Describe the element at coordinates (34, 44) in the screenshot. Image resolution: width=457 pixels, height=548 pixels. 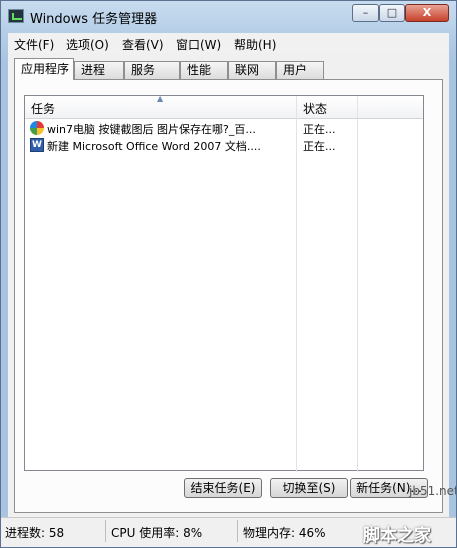
I see `menu-file: 文件(F)` at that location.